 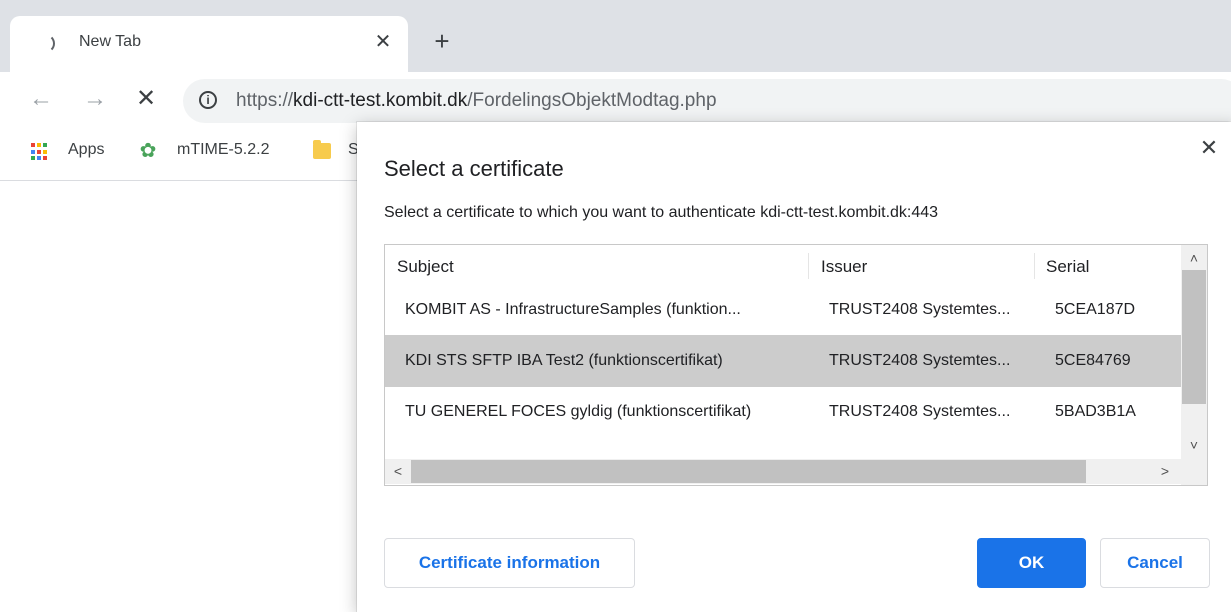 What do you see at coordinates (592, 100) in the screenshot?
I see `url-path: /FordelingsObjektModtag.php` at bounding box center [592, 100].